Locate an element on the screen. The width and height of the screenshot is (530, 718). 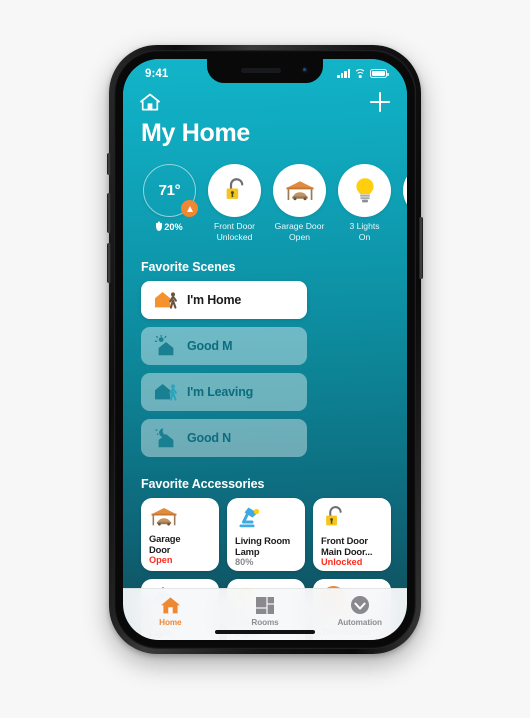
notch is located at coordinates (265, 71).